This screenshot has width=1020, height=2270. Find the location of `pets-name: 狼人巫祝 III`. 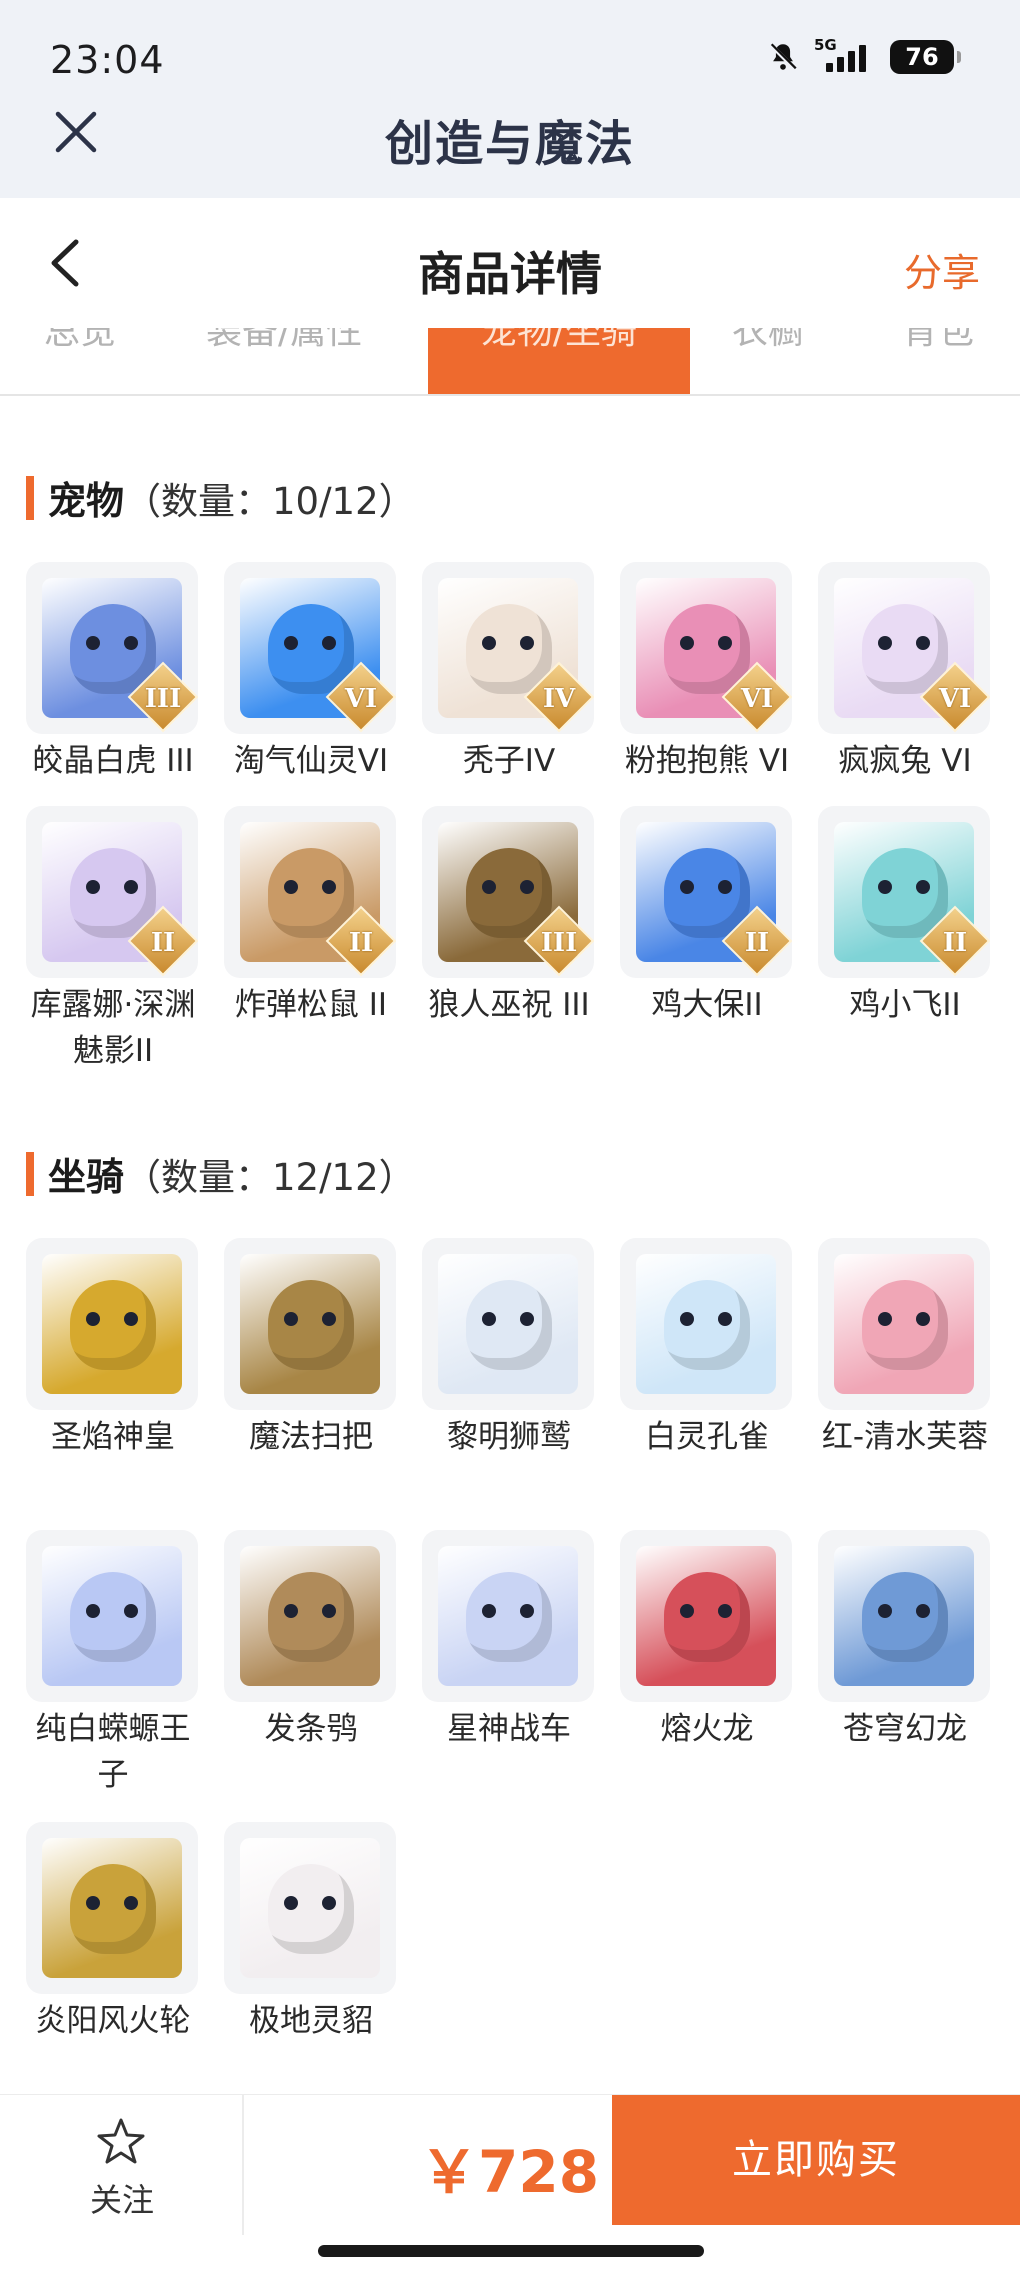

pets-name: 狼人巫祝 III is located at coordinates (509, 1005).